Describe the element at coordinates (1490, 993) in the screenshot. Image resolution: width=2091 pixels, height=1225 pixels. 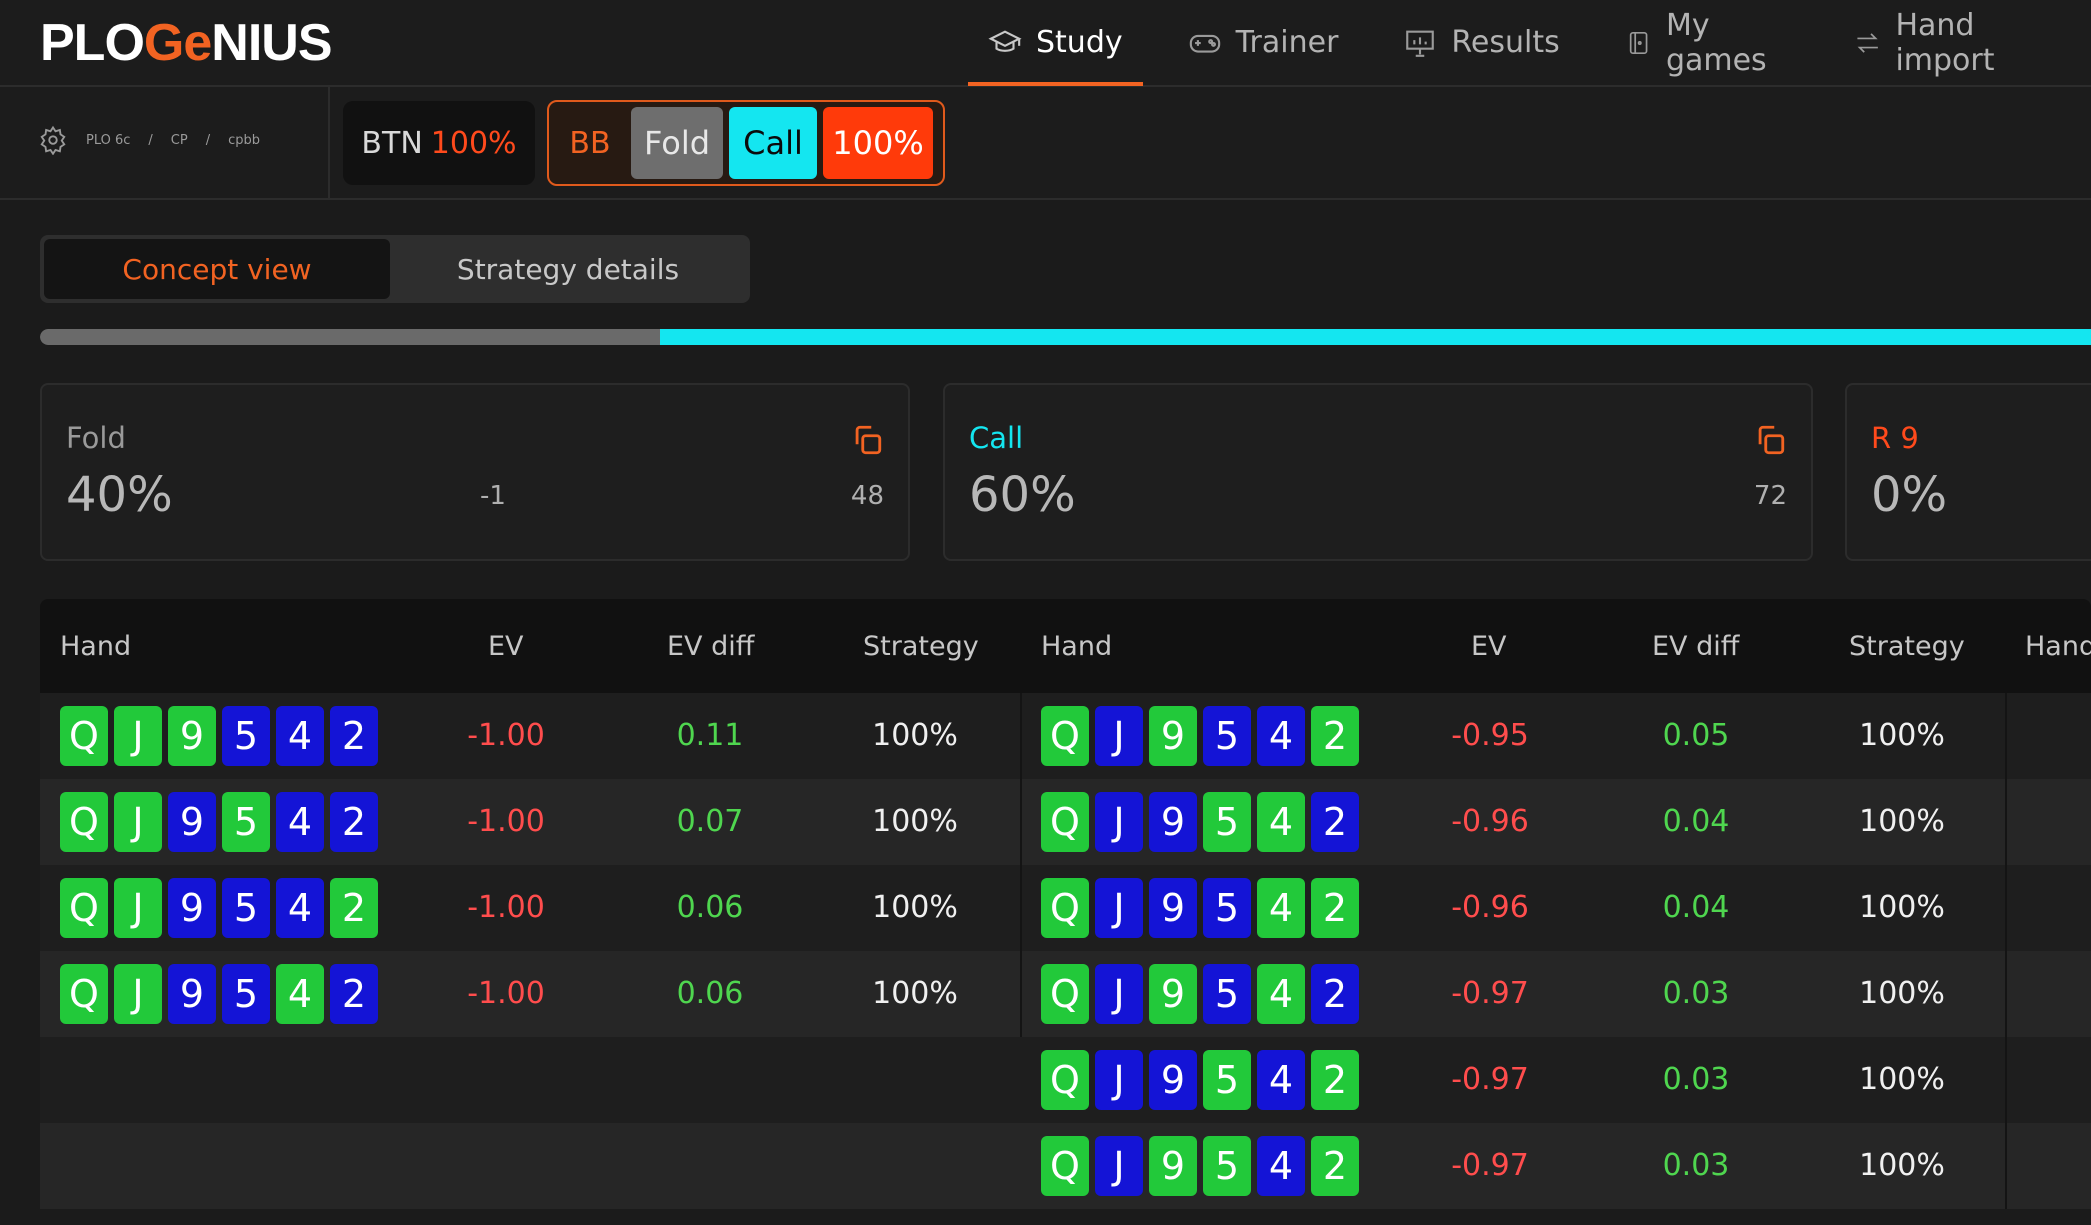
I see `ev-value: -0.97` at that location.